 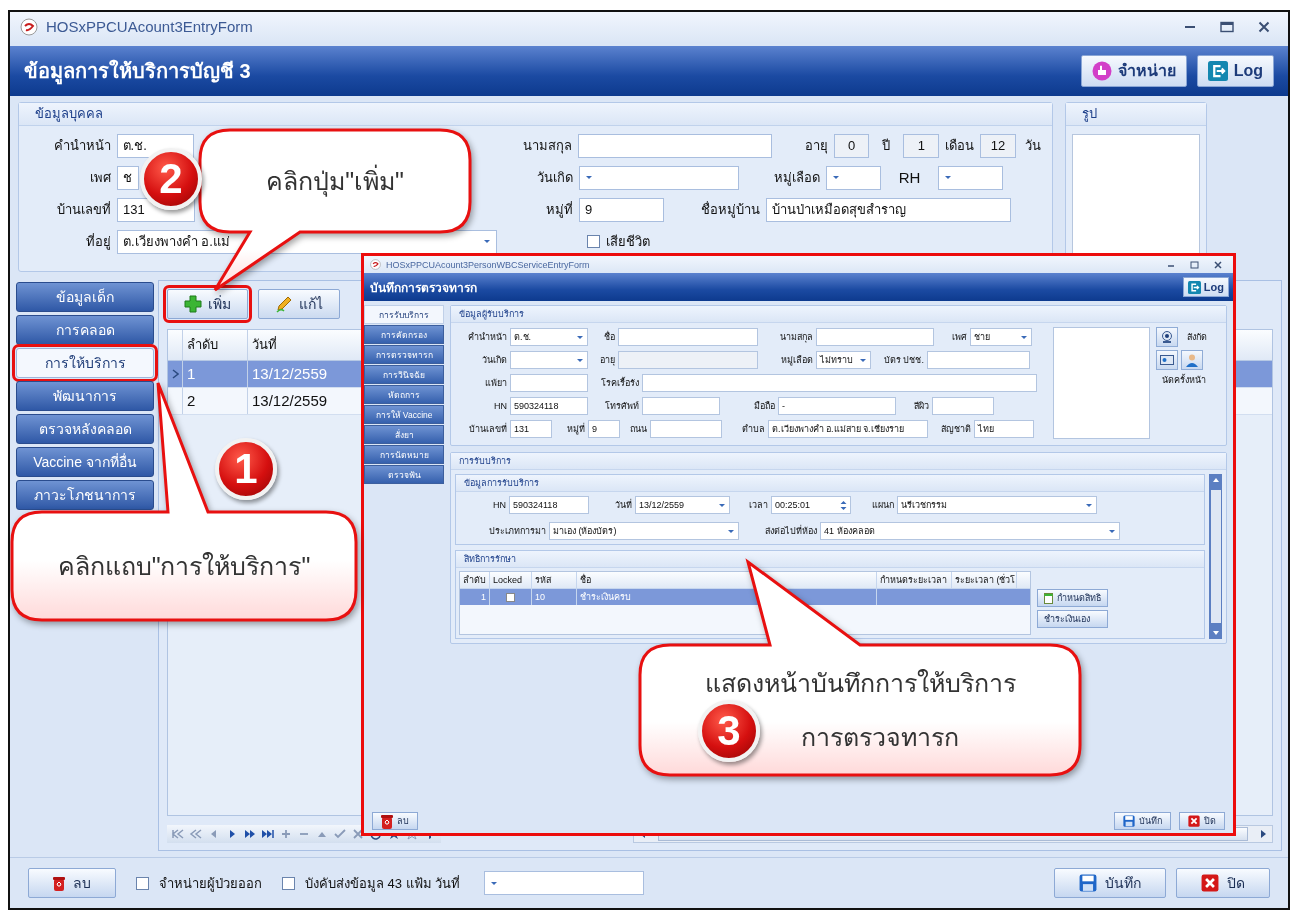 I want to click on edit-button: แก้ไ, so click(x=299, y=303).